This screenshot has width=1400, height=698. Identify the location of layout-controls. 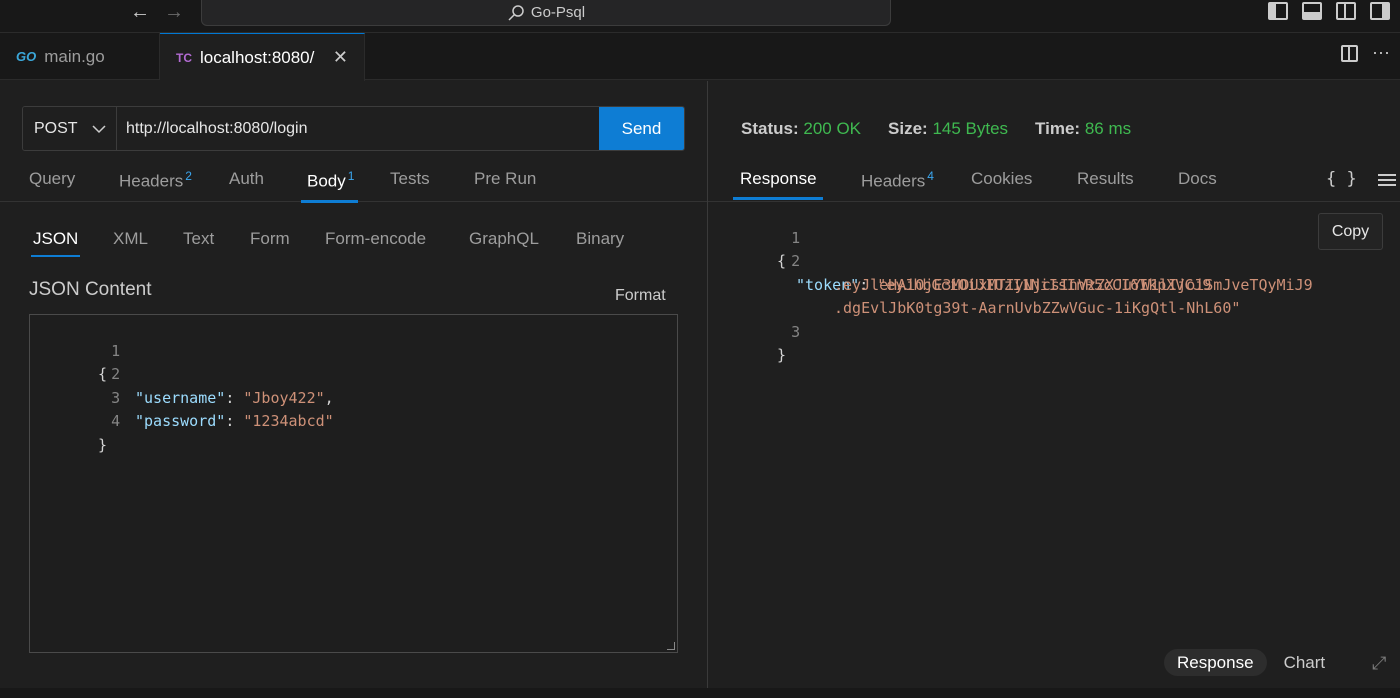
(1329, 11).